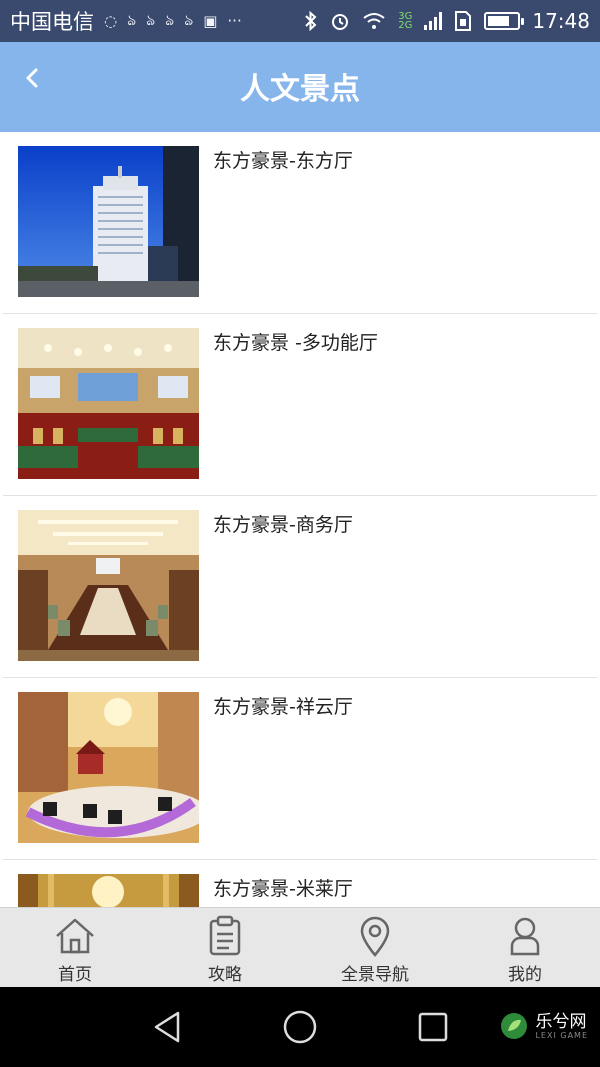 This screenshot has width=600, height=1067. What do you see at coordinates (108, 221) in the screenshot?
I see `hotel-building-image` at bounding box center [108, 221].